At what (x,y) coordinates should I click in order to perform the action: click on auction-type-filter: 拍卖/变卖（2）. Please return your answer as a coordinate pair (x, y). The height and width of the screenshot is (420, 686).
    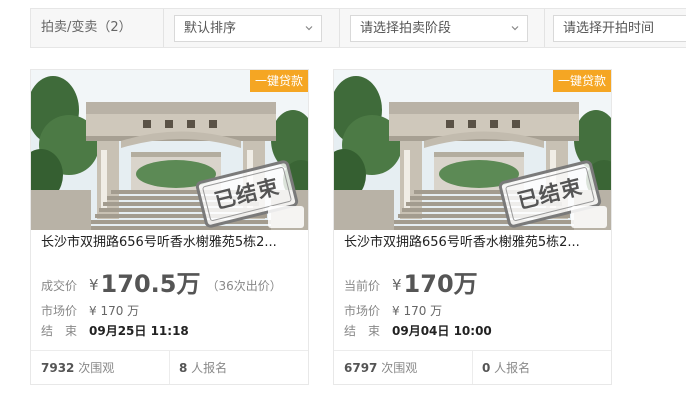
    Looking at the image, I should click on (86, 28).